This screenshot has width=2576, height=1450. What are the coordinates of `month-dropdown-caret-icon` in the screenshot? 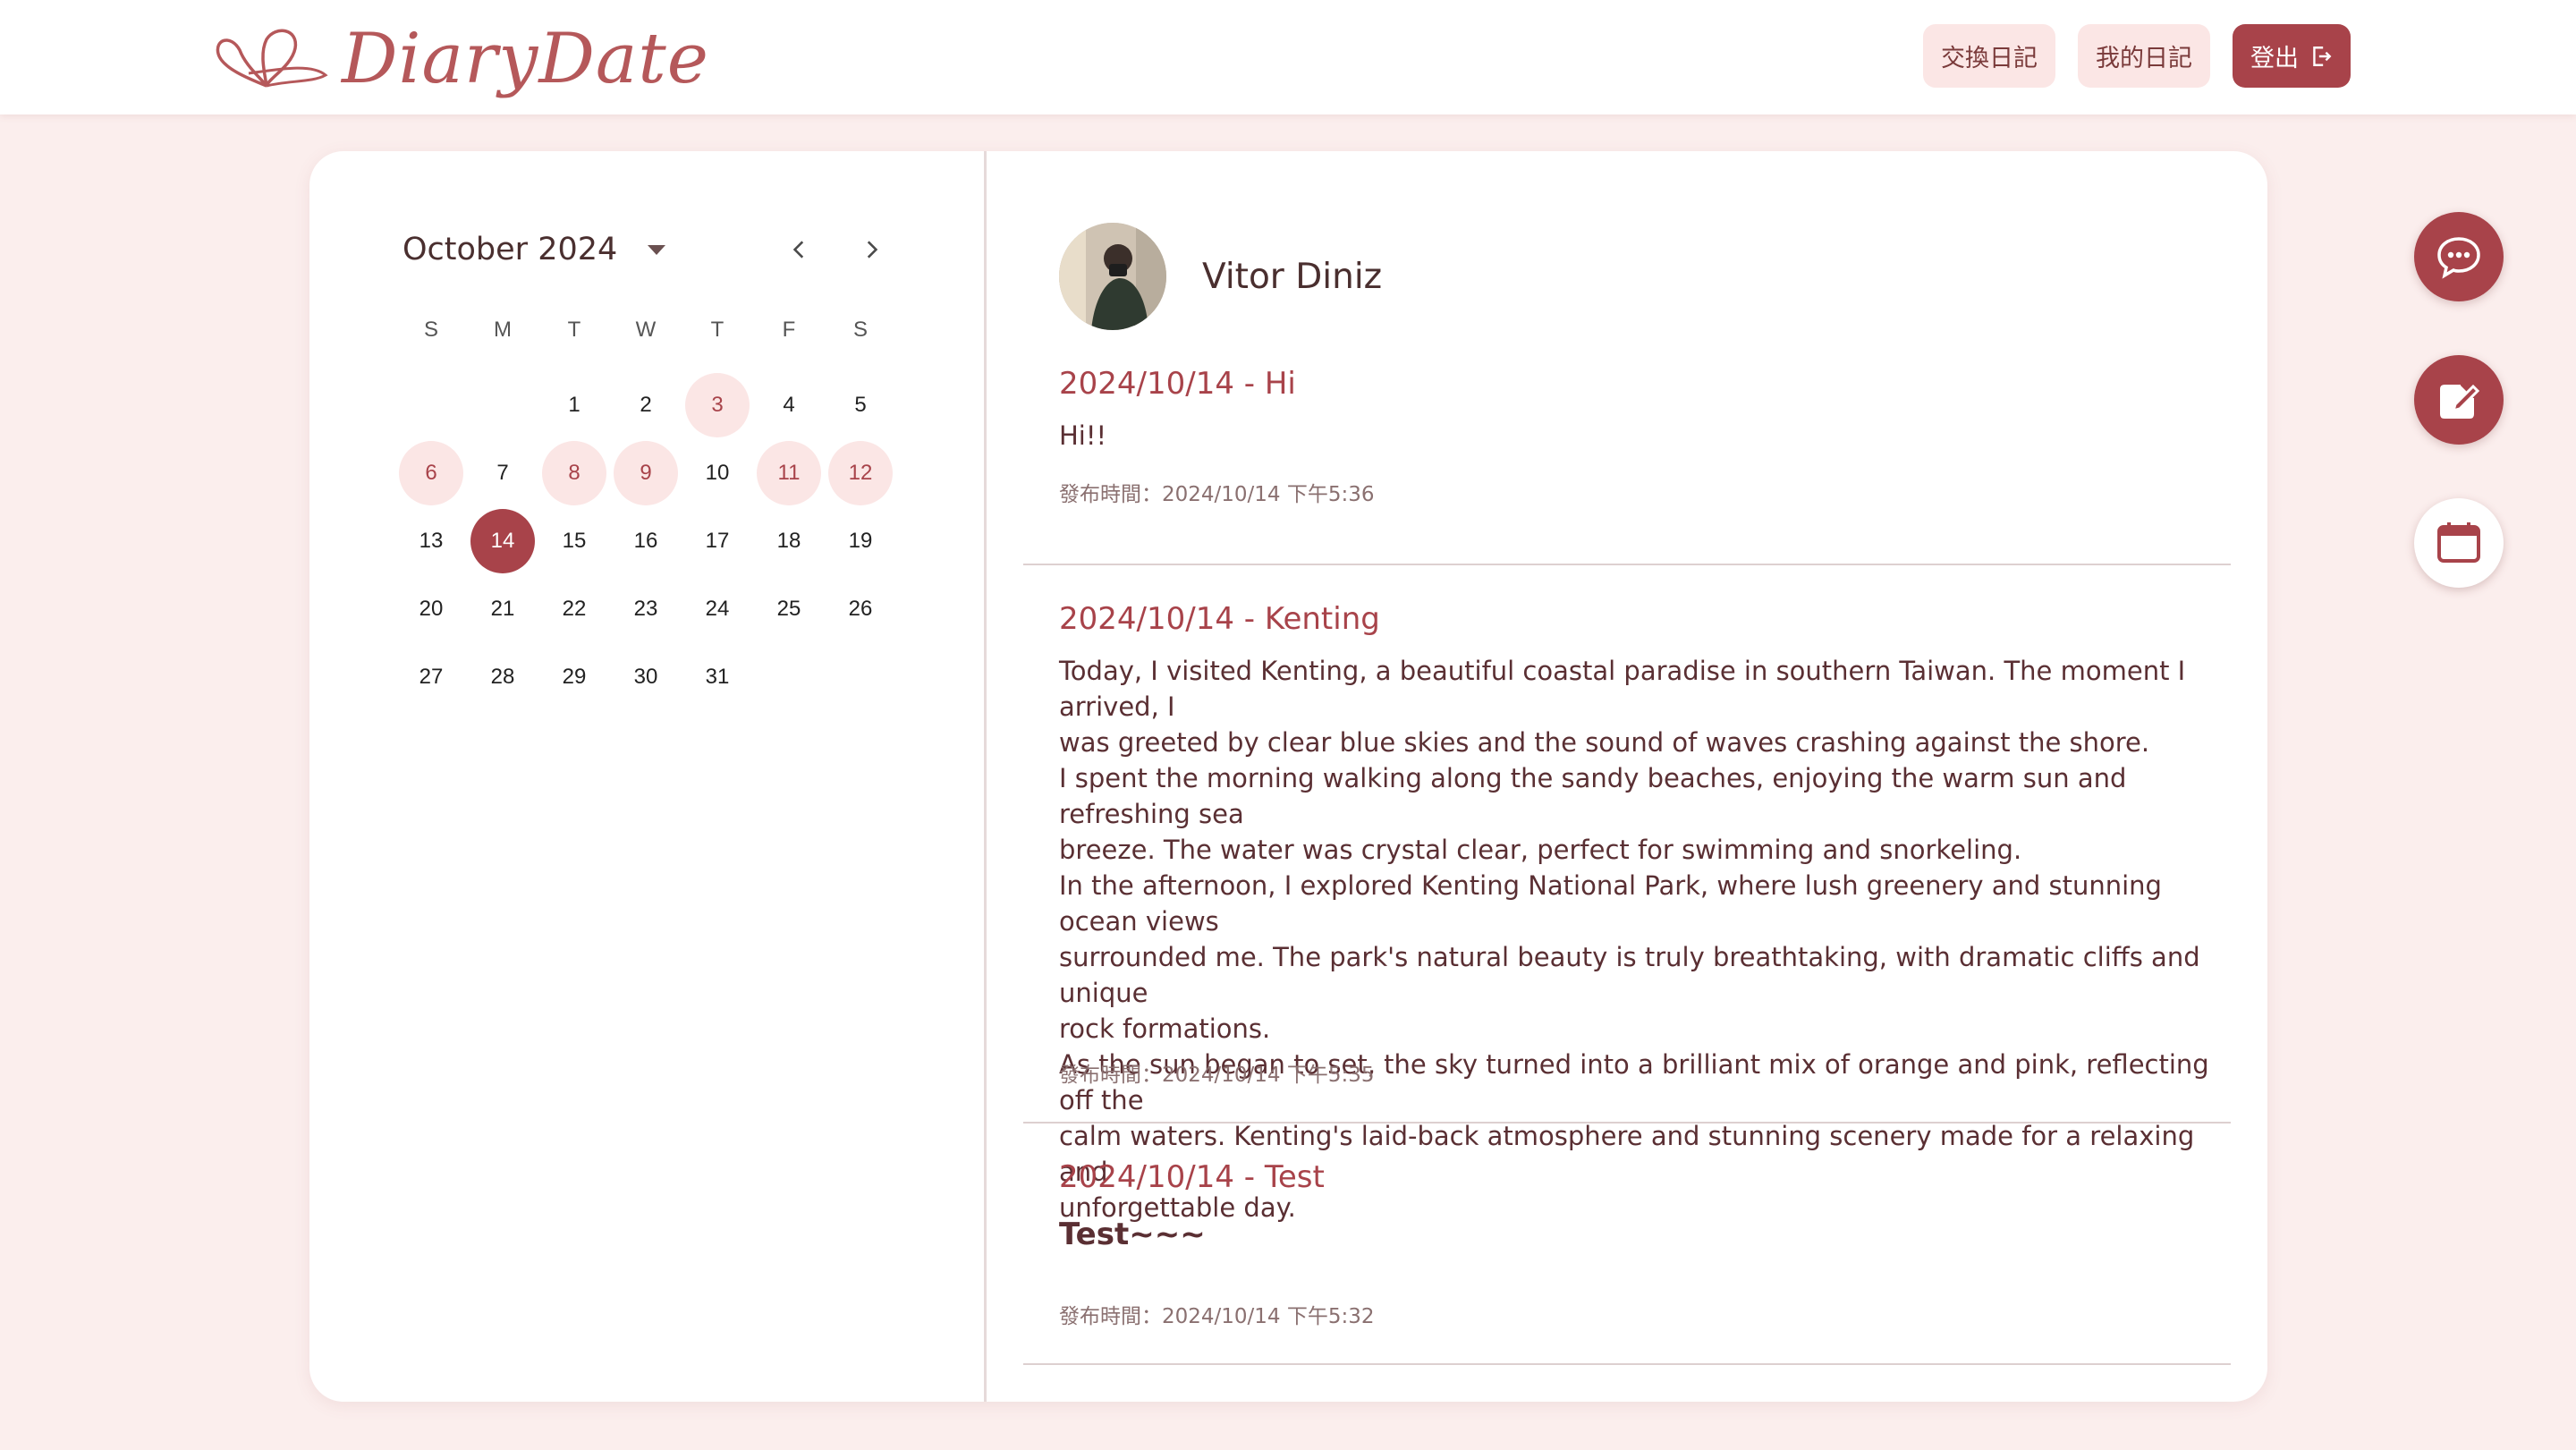 It's located at (657, 250).